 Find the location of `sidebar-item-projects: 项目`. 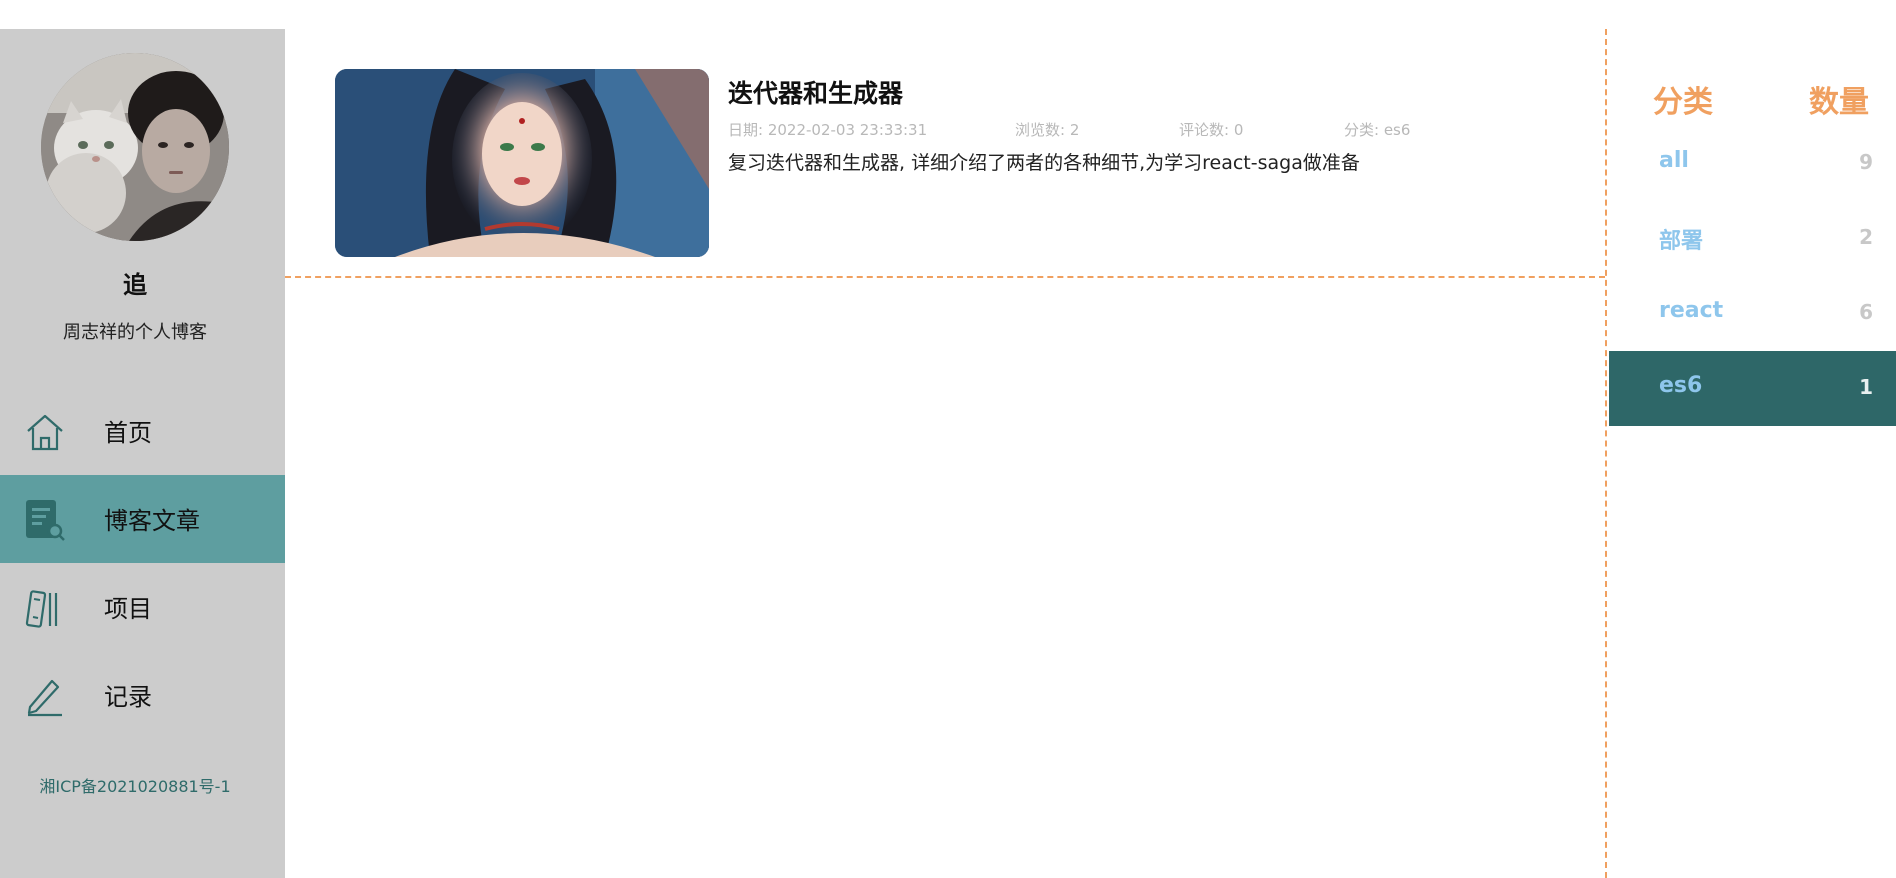

sidebar-item-projects: 项目 is located at coordinates (142, 607).